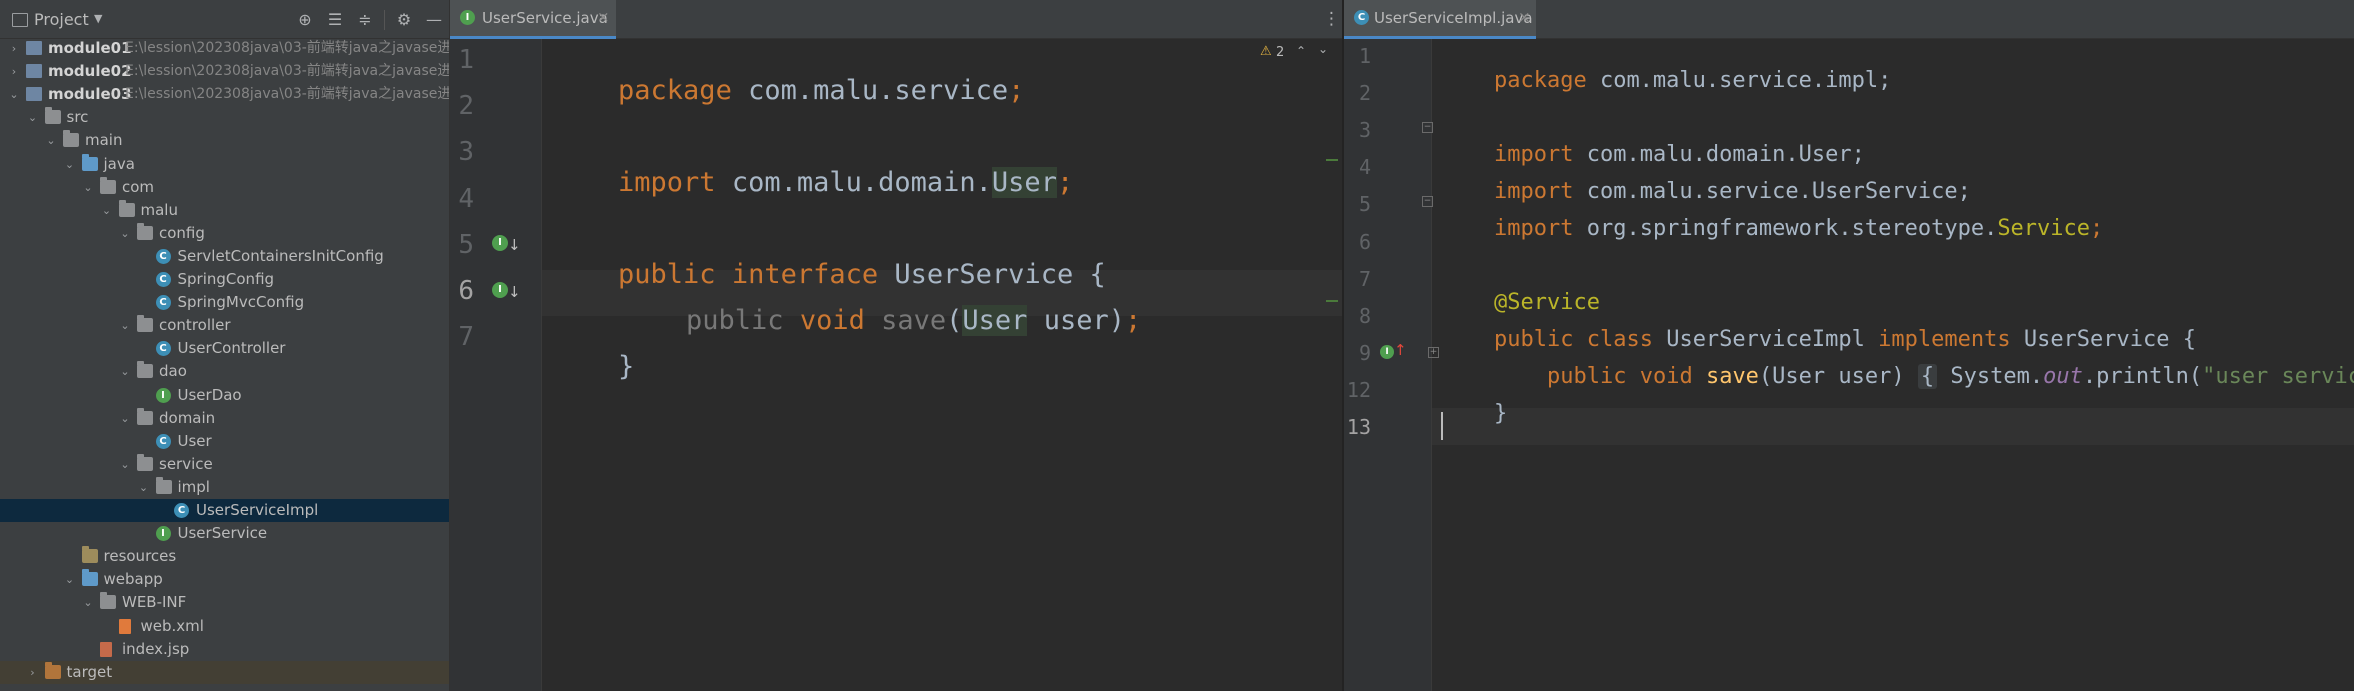  Describe the element at coordinates (404, 20) in the screenshot. I see `gear-icon: ⚙` at that location.